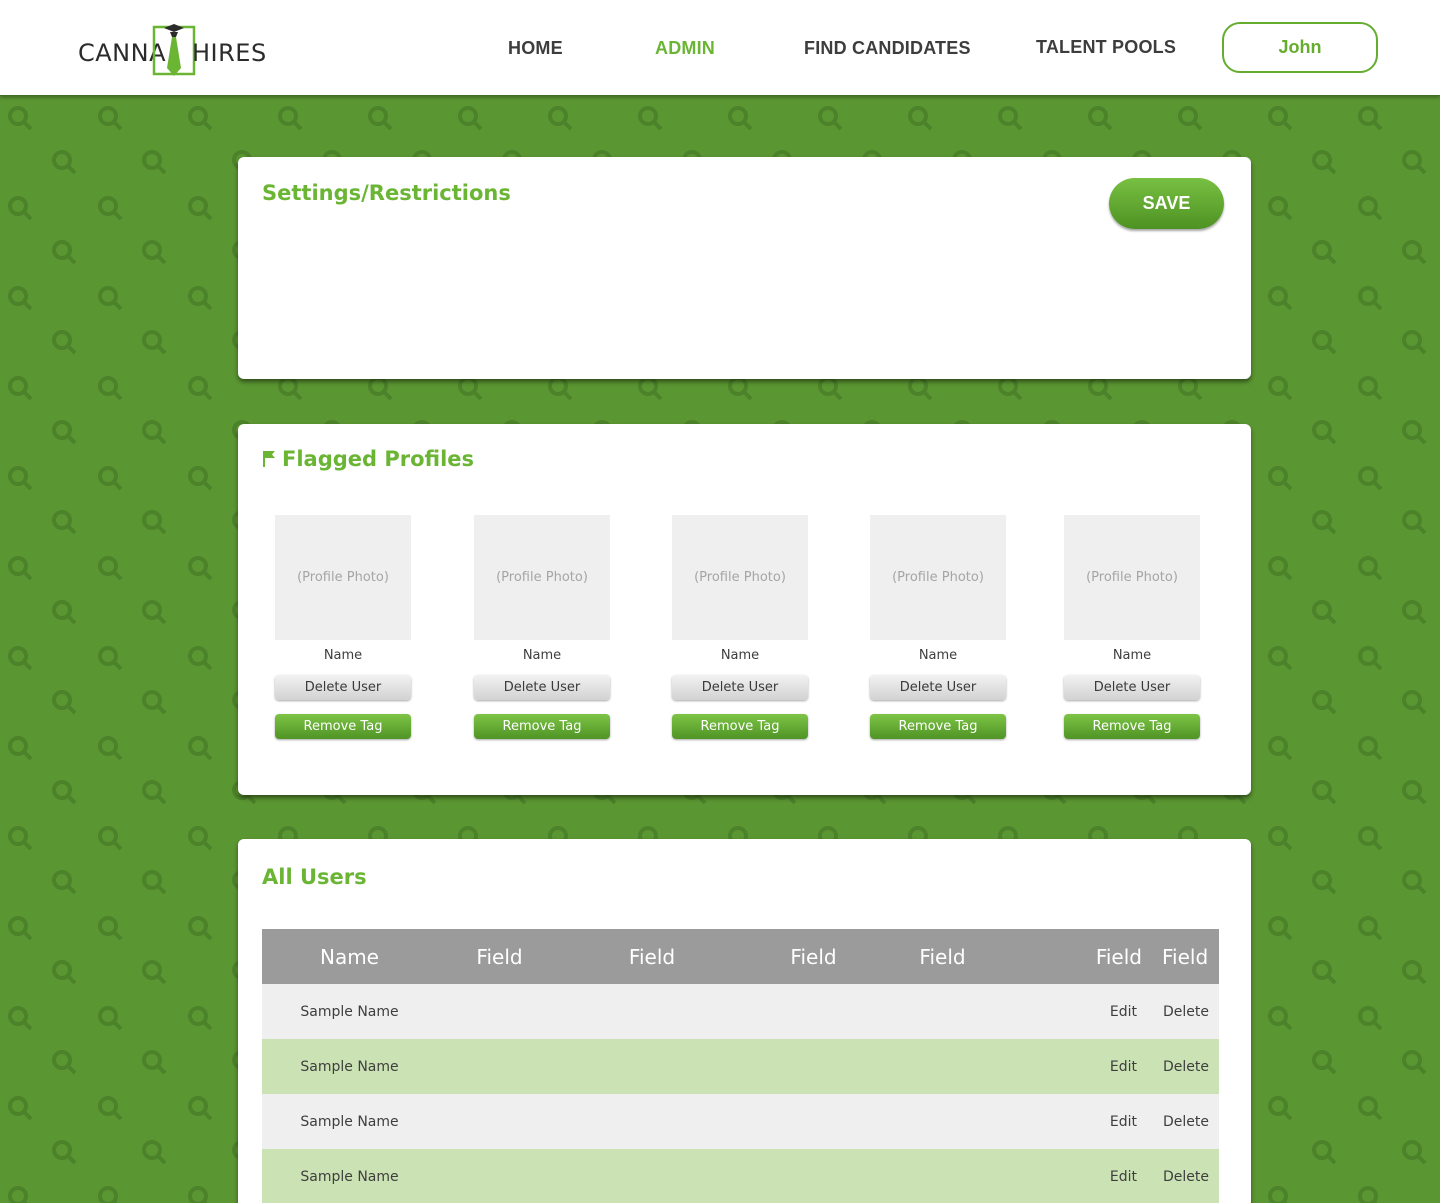  What do you see at coordinates (1166, 203) in the screenshot?
I see `save-button: SAVE` at bounding box center [1166, 203].